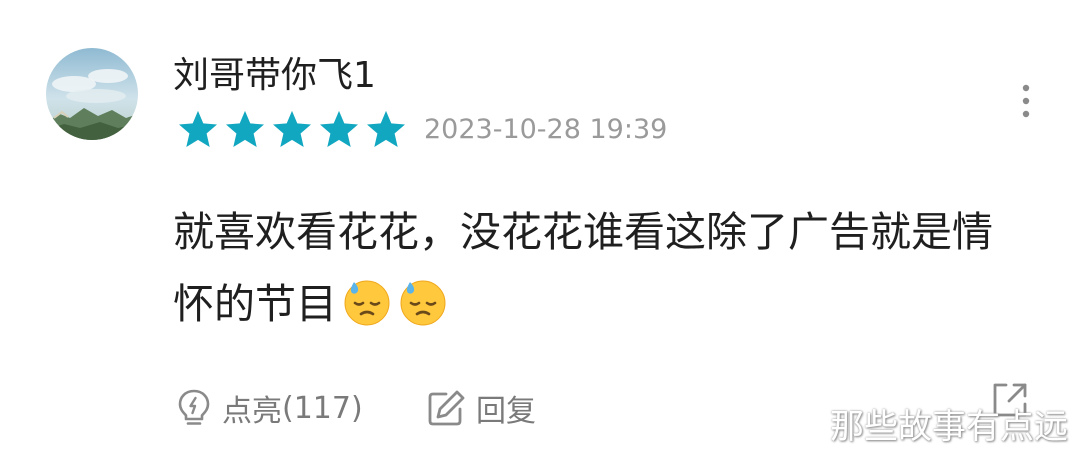  What do you see at coordinates (506, 411) in the screenshot?
I see `reply-label: 回复` at bounding box center [506, 411].